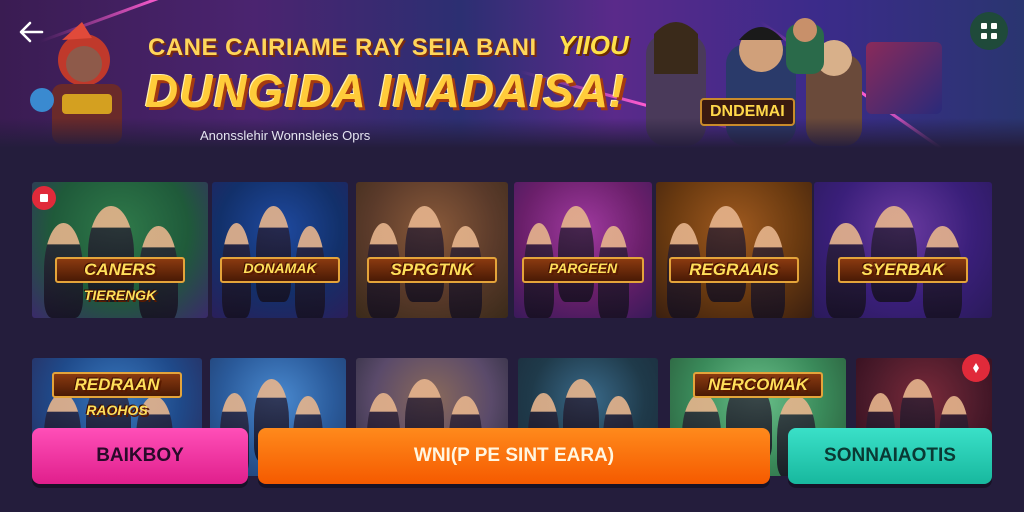  What do you see at coordinates (120, 250) in the screenshot?
I see `game-tile: CANERS TIERENGK` at bounding box center [120, 250].